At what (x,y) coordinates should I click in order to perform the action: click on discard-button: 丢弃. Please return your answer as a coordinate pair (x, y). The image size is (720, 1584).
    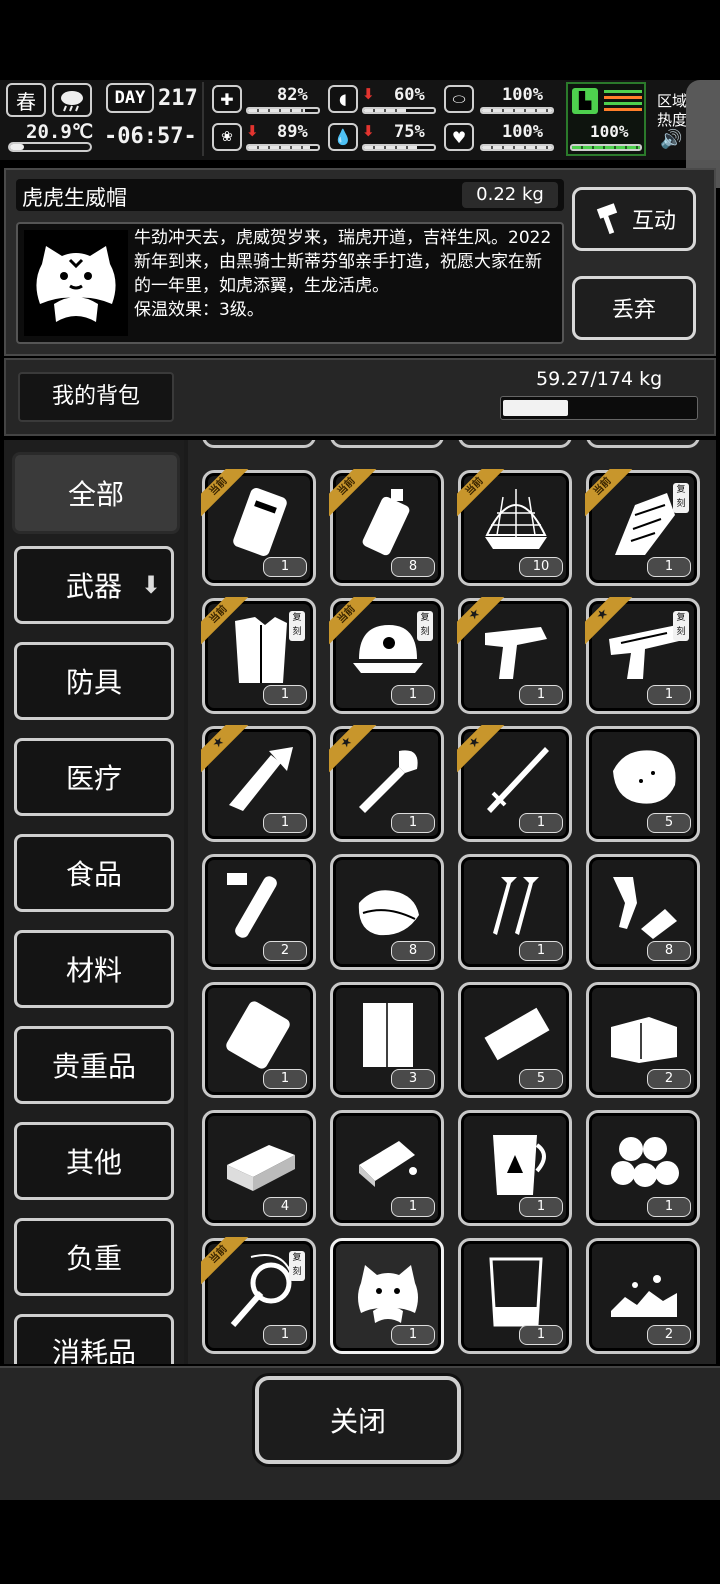
    Looking at the image, I should click on (634, 308).